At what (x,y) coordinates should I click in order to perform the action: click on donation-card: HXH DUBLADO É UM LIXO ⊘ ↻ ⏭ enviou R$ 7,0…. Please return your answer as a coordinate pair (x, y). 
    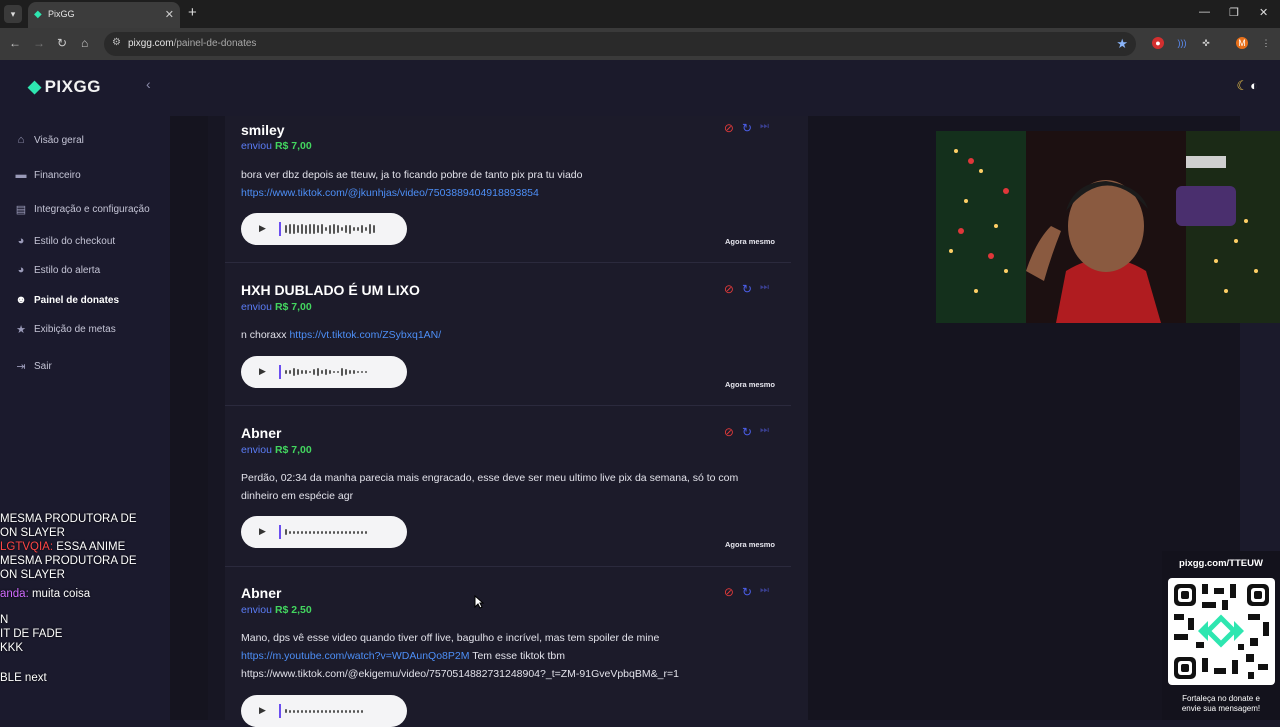
    Looking at the image, I should click on (508, 335).